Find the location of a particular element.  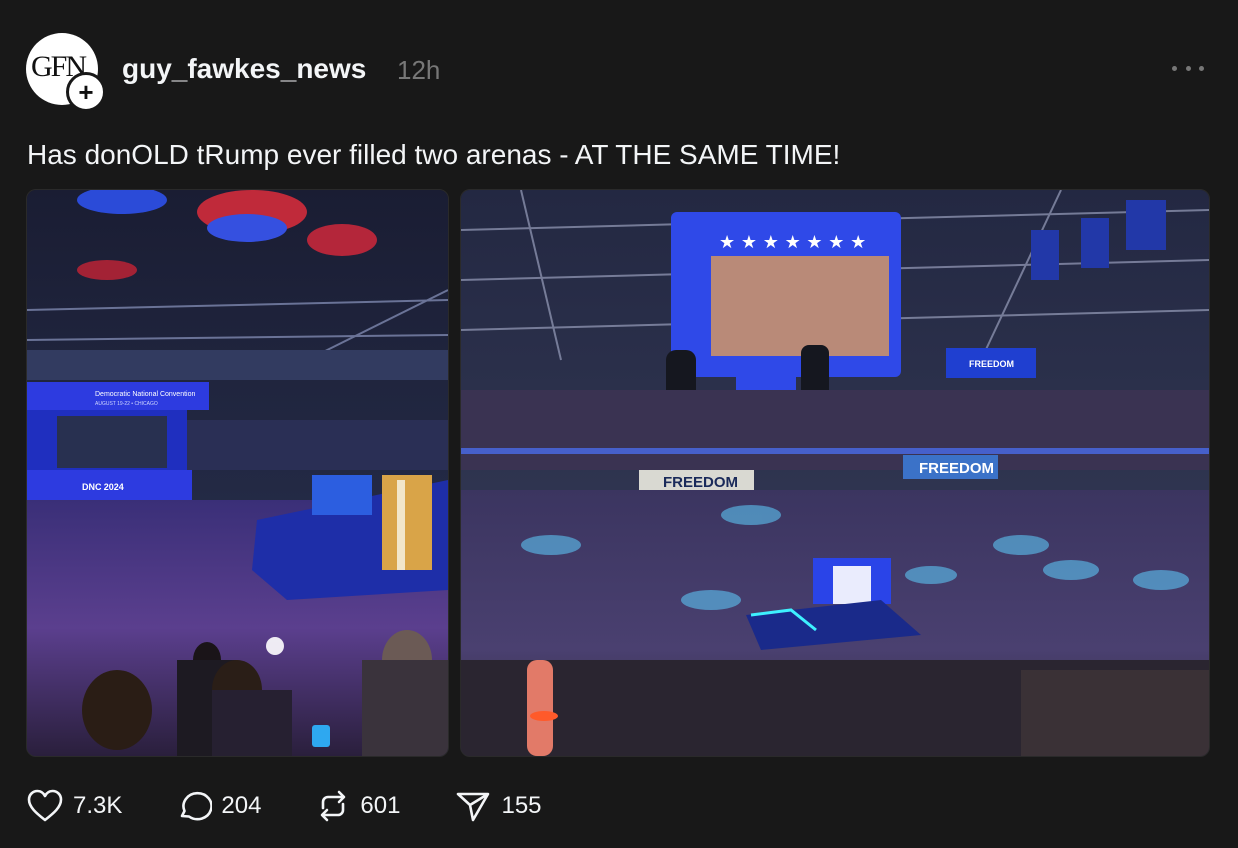

action-bar: 7.3K 204 601 155 is located at coordinates (311, 806).